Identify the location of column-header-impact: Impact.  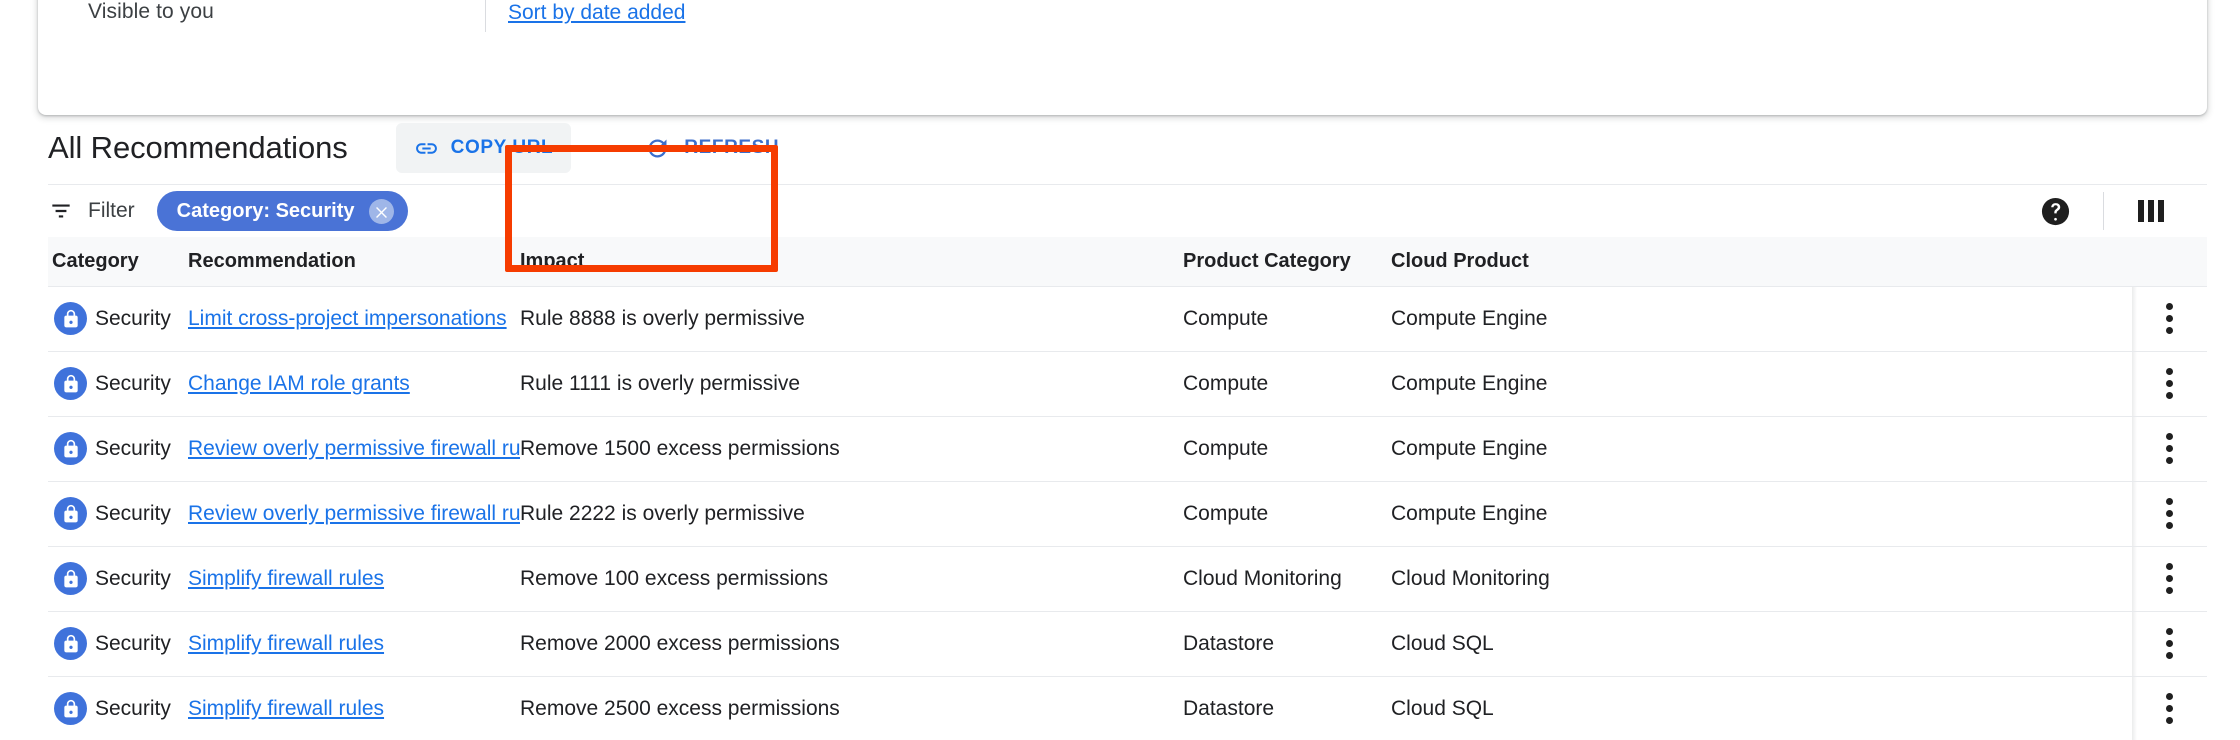
(851, 262).